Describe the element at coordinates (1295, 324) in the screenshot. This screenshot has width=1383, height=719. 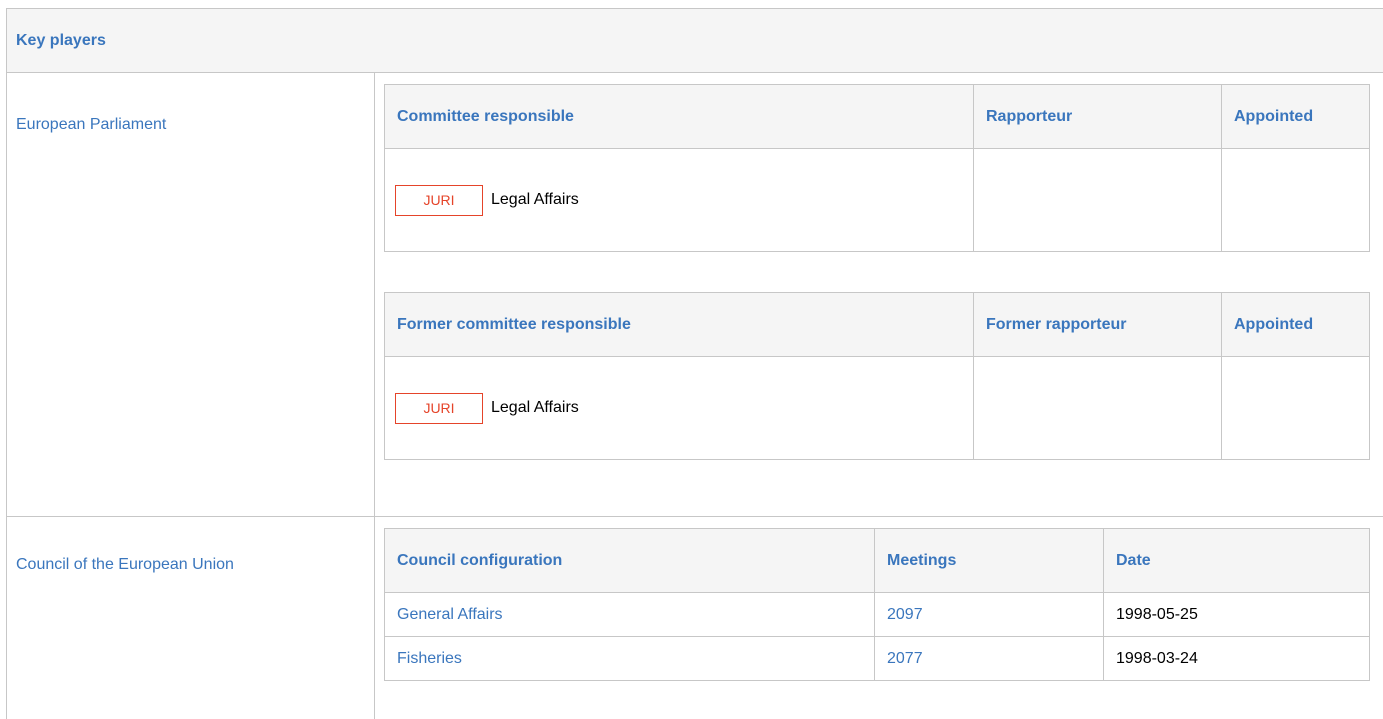
I see `former-appointed-header: Appointed` at that location.